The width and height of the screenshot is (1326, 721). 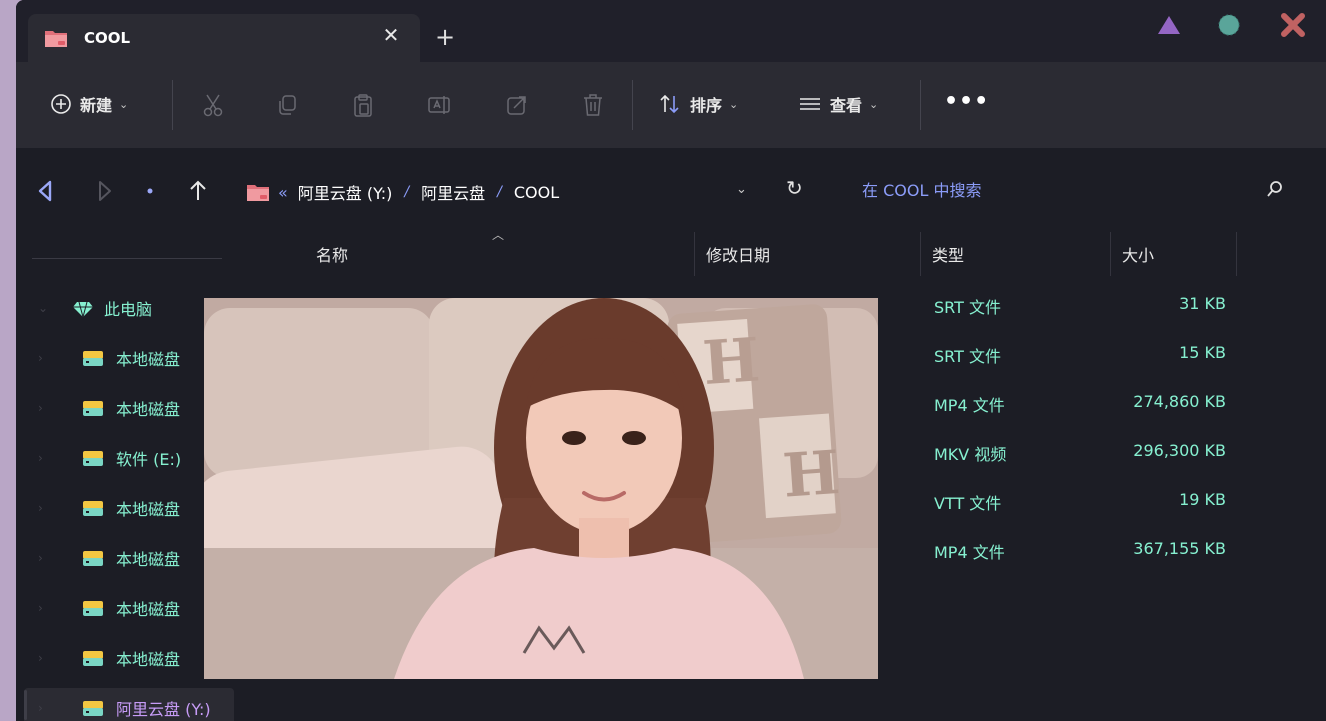 I want to click on refresh-icon: ↻, so click(x=794, y=188).